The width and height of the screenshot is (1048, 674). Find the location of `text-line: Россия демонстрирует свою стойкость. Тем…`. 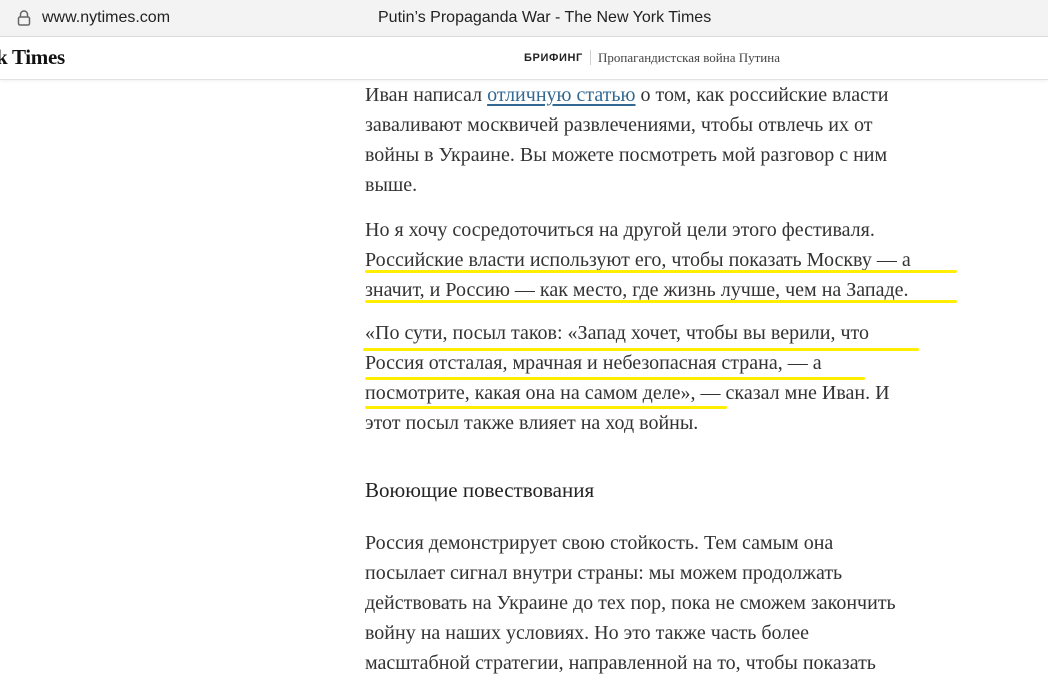

text-line: Россия демонстрирует свою стойкость. Тем… is located at coordinates (599, 543).